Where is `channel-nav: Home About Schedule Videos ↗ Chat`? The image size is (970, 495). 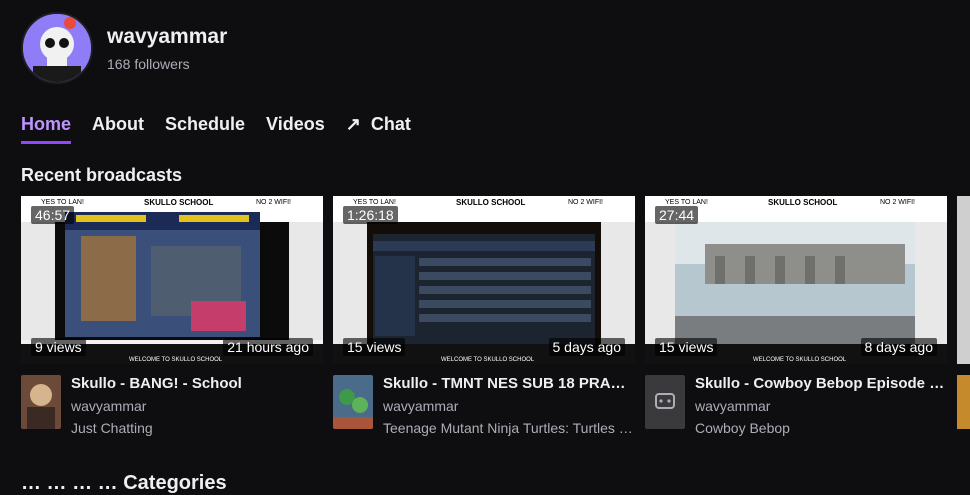
channel-nav: Home About Schedule Videos ↗ Chat is located at coordinates (226, 129).